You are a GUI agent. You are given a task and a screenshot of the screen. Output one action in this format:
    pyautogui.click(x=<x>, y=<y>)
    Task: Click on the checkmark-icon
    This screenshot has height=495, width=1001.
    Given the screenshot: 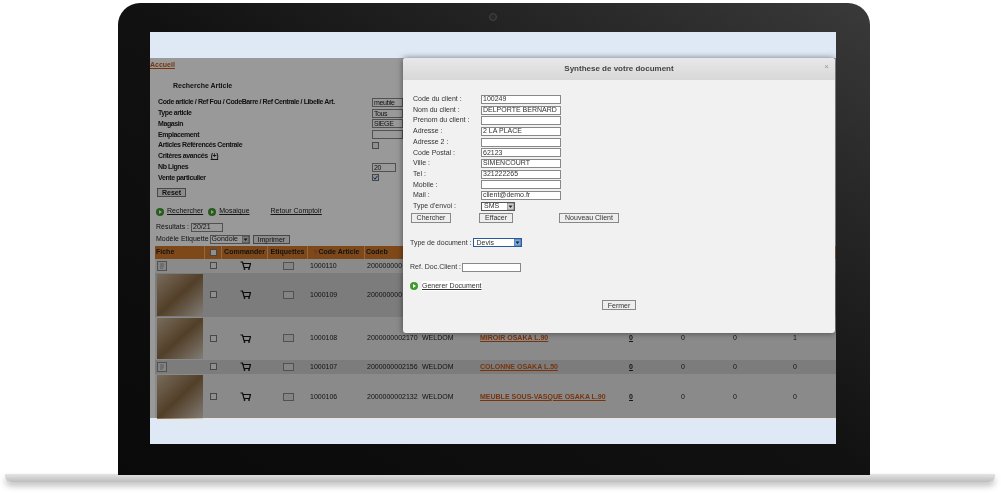 What is the action you would take?
    pyautogui.click(x=375, y=178)
    